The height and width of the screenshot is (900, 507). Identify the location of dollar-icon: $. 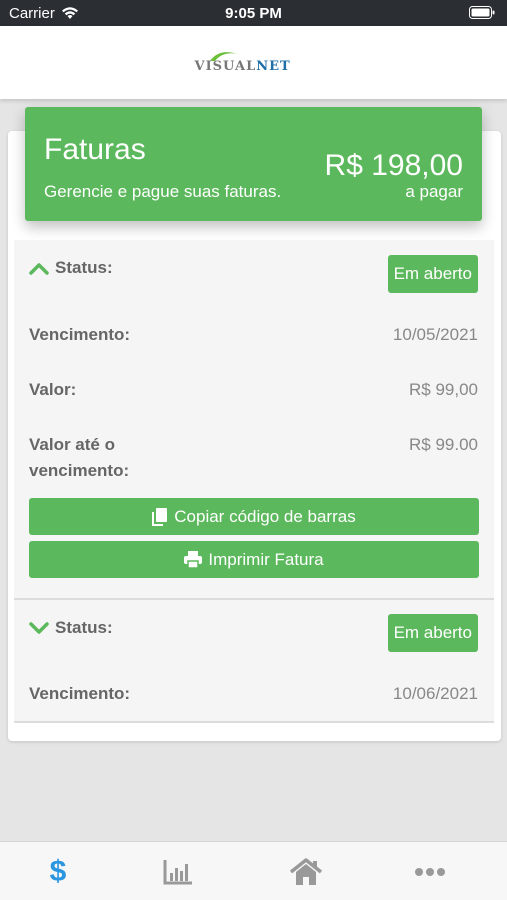
(58, 871).